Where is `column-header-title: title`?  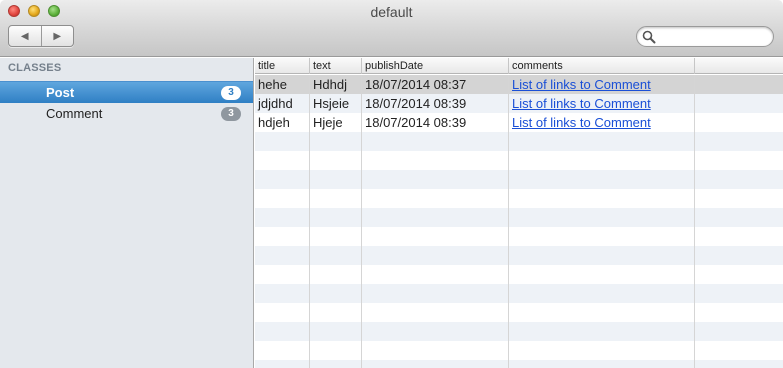
column-header-title: title is located at coordinates (282, 66).